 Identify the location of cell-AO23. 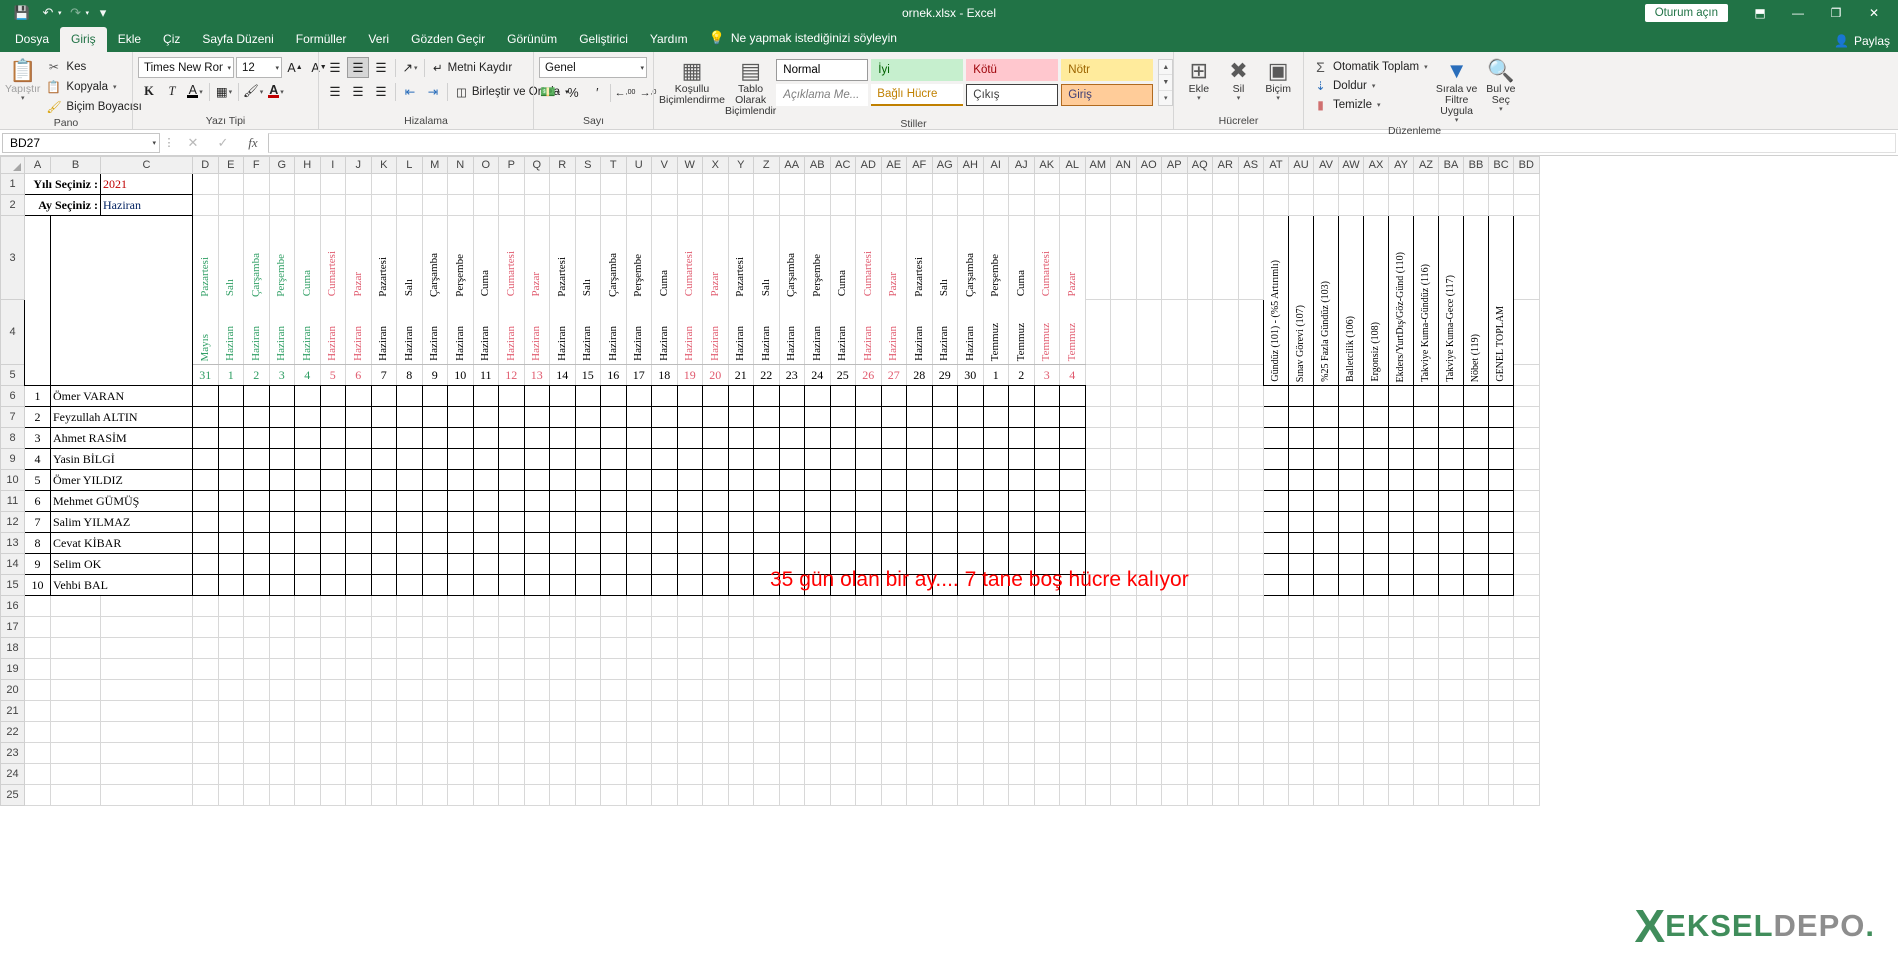
(1148, 753).